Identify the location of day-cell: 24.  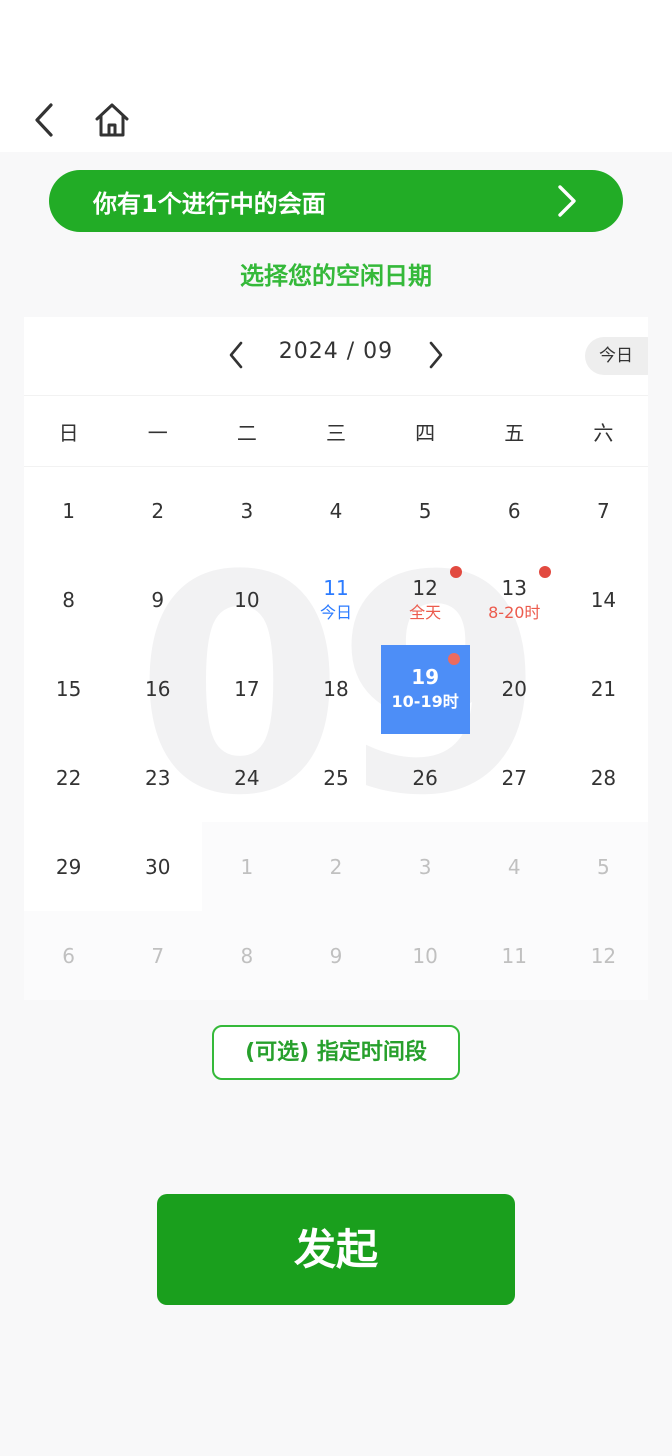
(246, 778).